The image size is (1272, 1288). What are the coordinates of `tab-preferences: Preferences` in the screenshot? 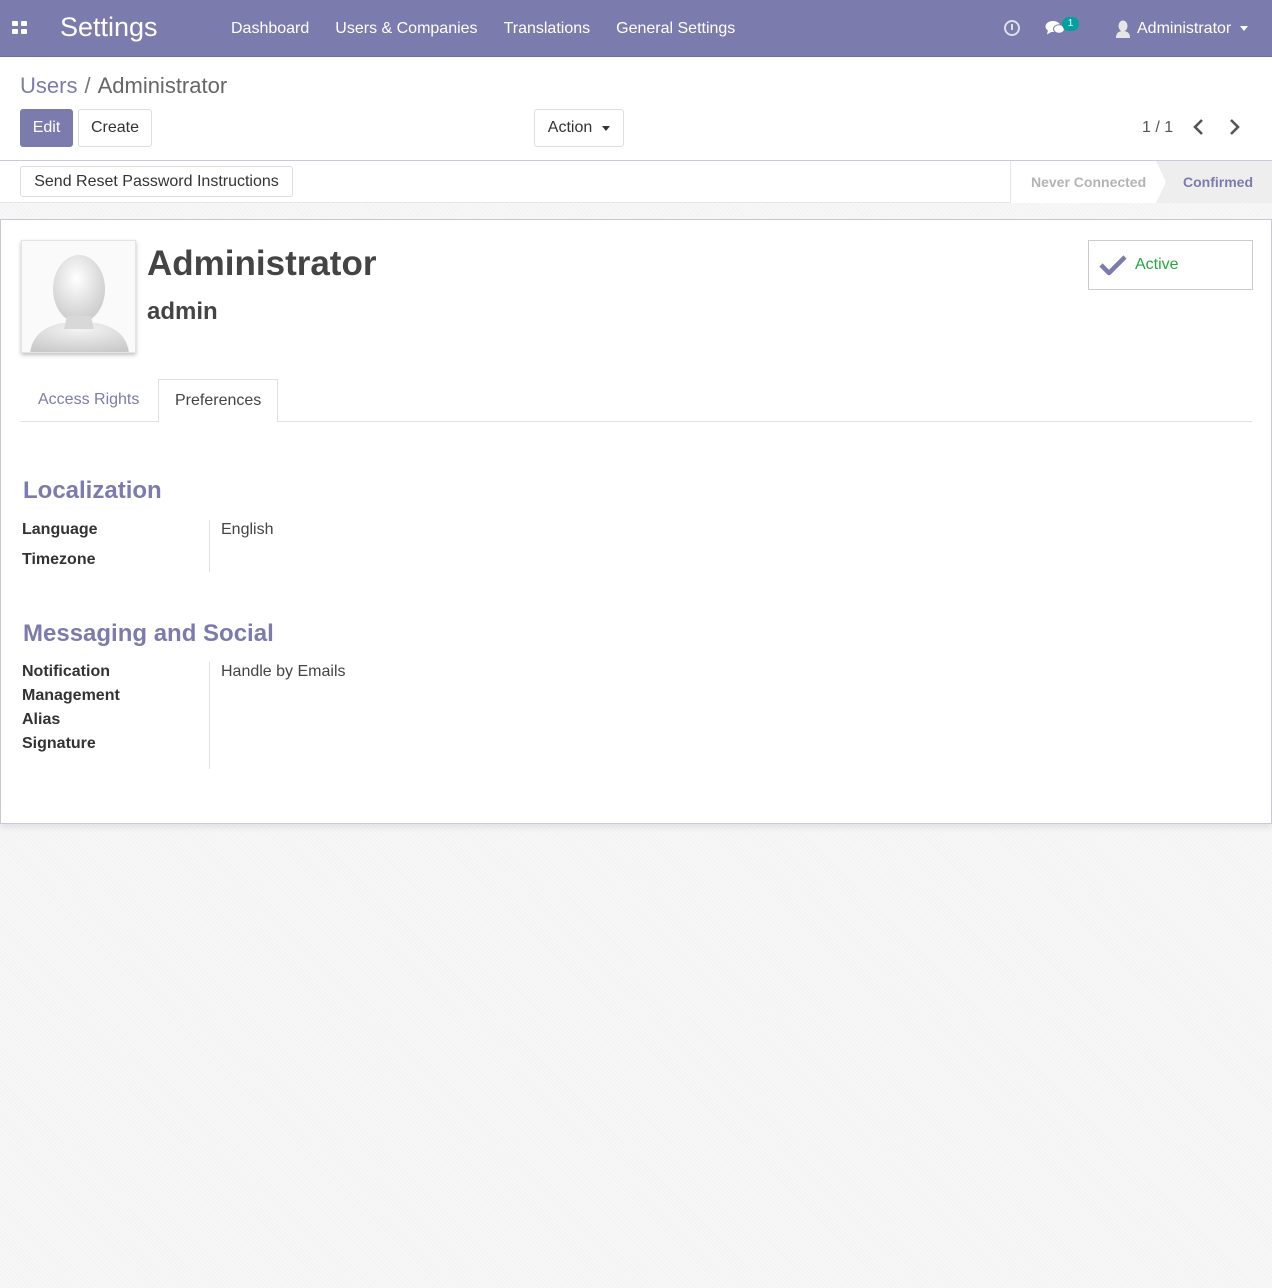 It's located at (218, 401).